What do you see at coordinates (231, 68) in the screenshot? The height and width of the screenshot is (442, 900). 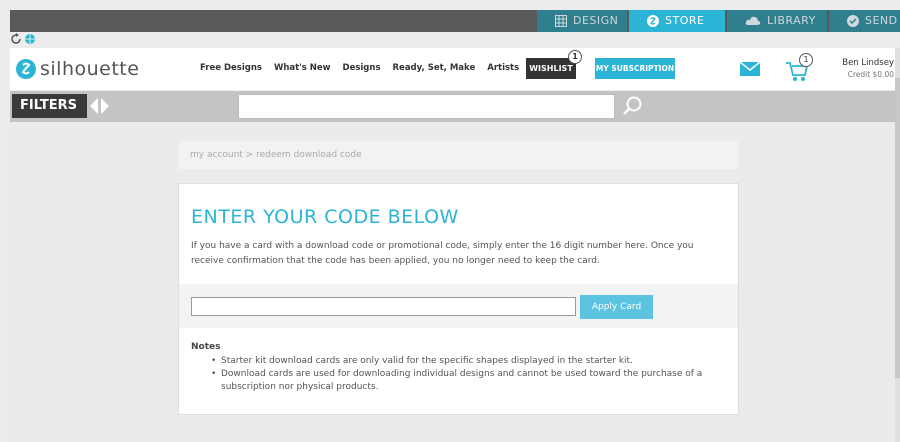 I see `nav-free-designs: Free Designs` at bounding box center [231, 68].